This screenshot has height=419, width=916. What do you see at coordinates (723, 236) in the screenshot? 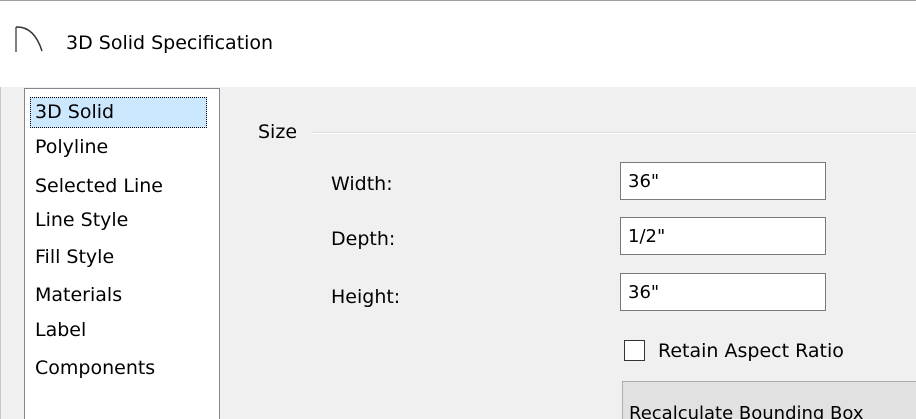
I see `depth-field` at bounding box center [723, 236].